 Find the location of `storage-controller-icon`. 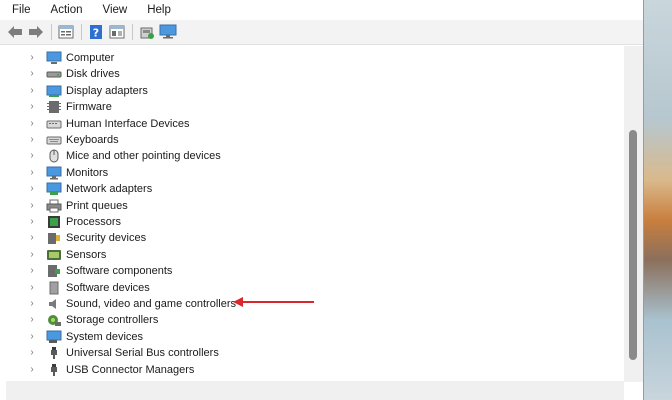

storage-controller-icon is located at coordinates (54, 320).